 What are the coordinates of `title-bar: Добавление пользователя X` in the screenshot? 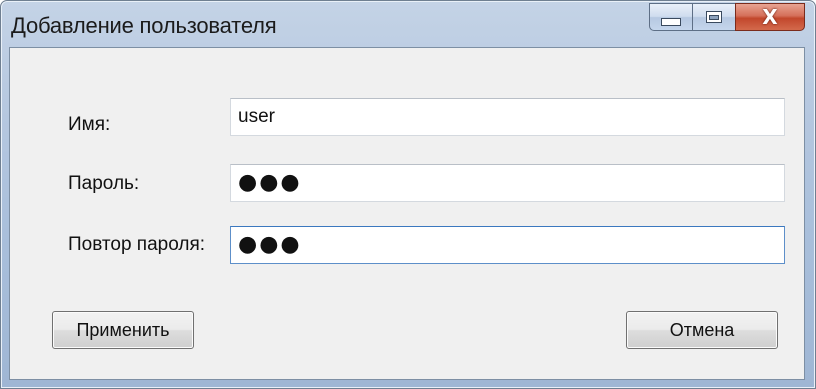 It's located at (408, 24).